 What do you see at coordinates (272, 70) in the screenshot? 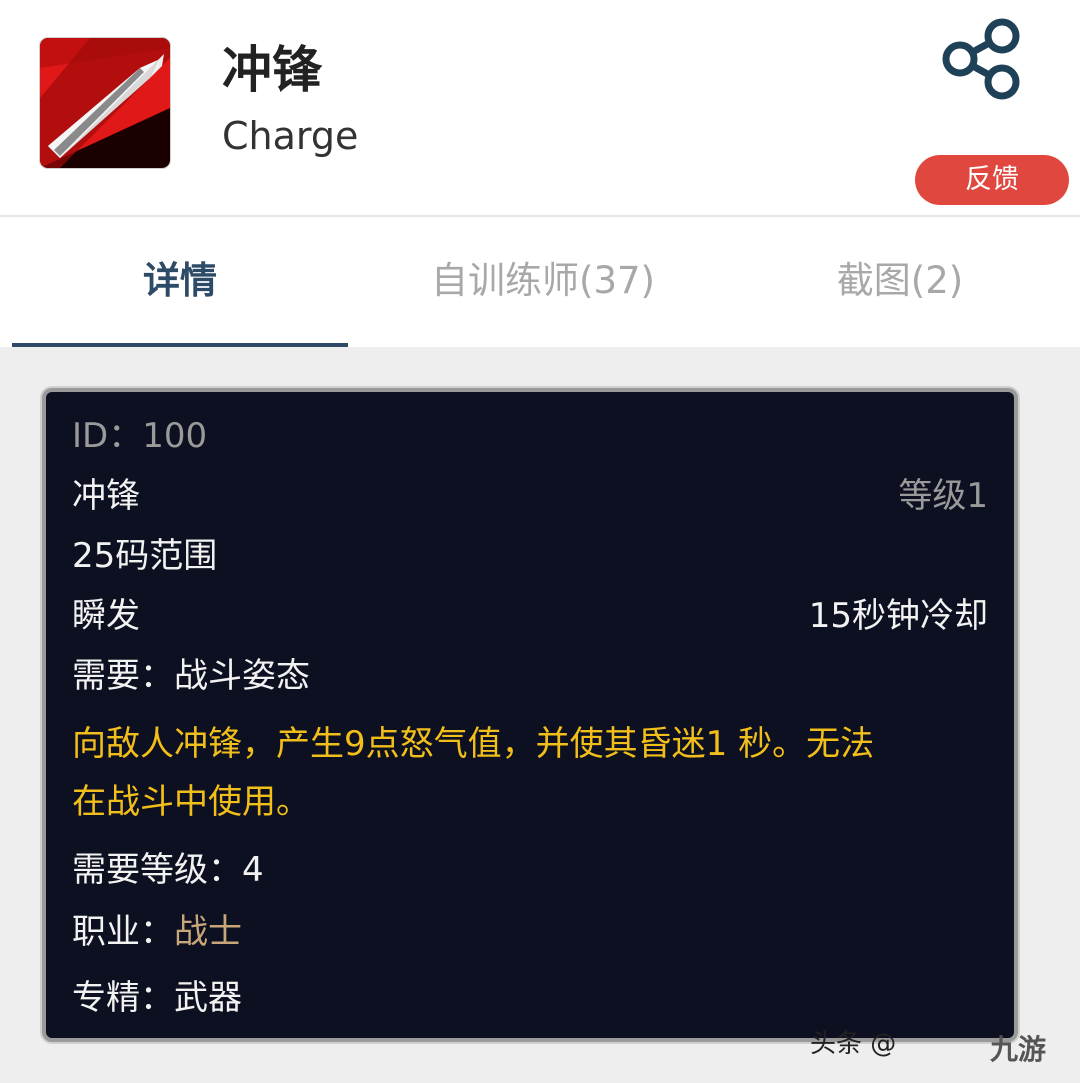
I see `skill-title: 冲锋` at bounding box center [272, 70].